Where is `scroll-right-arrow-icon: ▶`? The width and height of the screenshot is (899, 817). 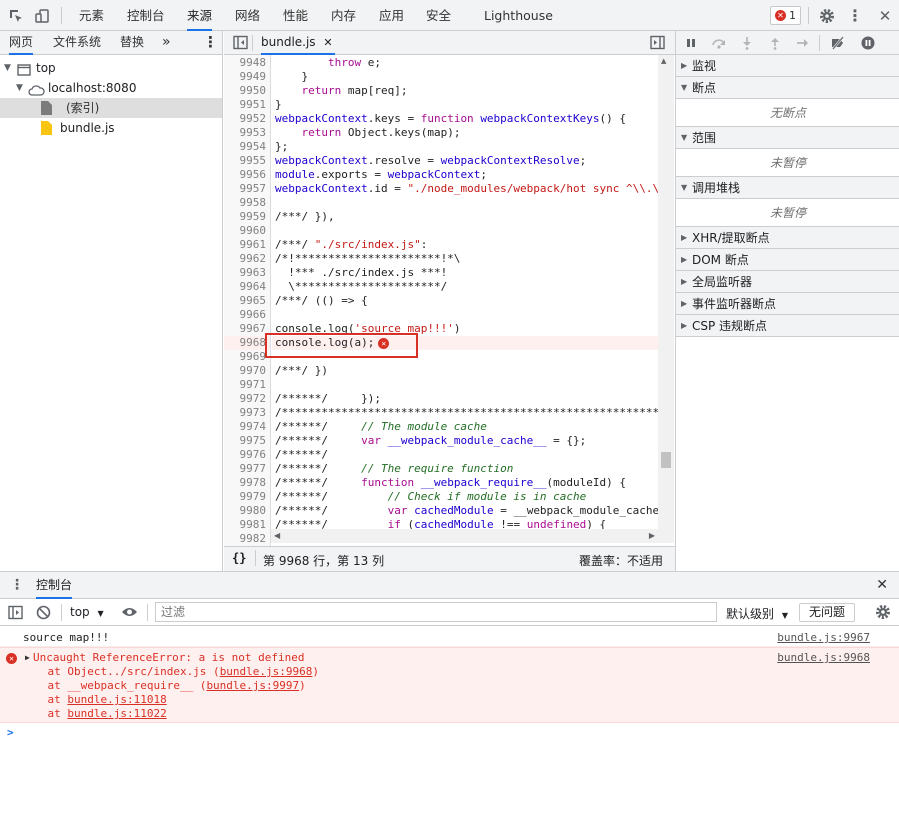
scroll-right-arrow-icon: ▶ is located at coordinates (652, 535).